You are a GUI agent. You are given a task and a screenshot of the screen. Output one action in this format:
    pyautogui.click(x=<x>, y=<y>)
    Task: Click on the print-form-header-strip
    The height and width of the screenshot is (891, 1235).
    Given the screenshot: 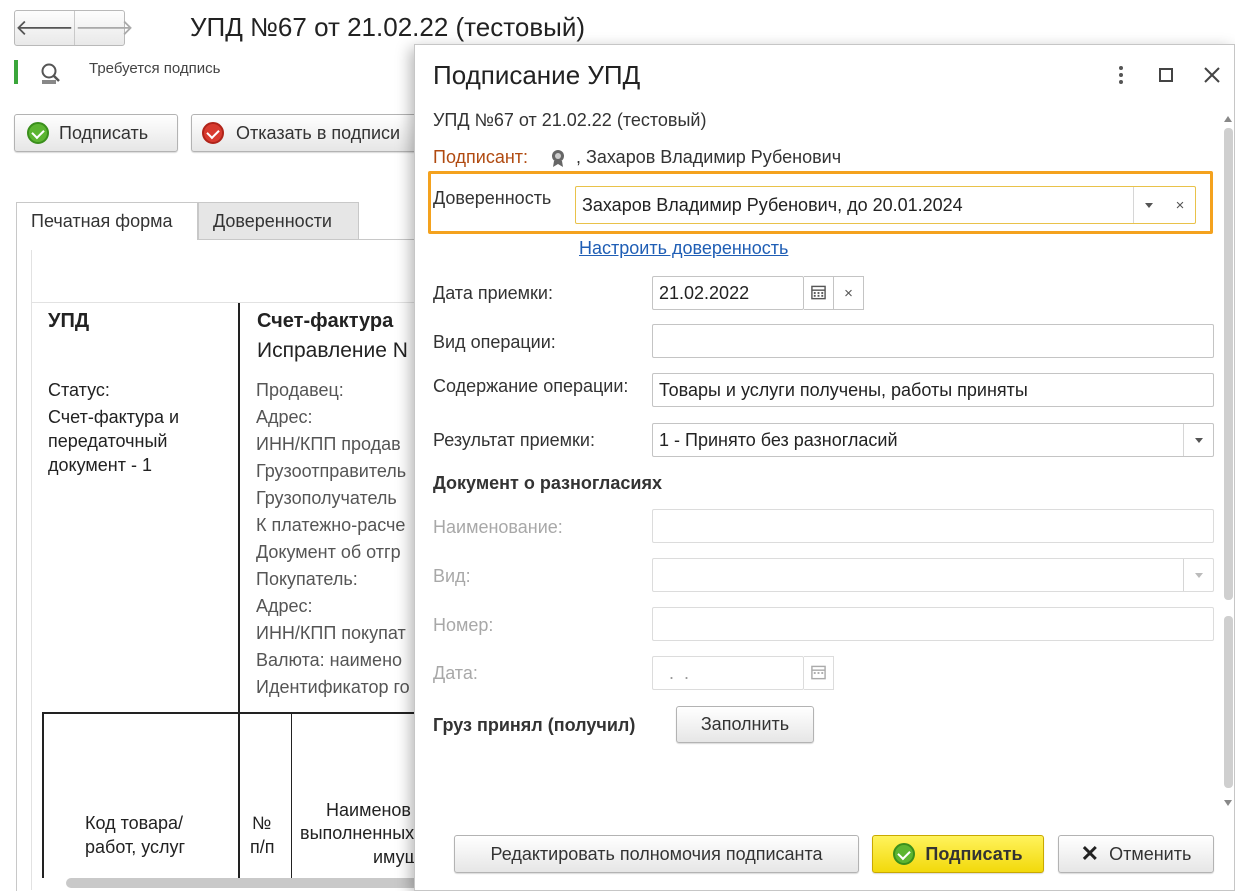 What is the action you would take?
    pyautogui.click(x=236, y=276)
    